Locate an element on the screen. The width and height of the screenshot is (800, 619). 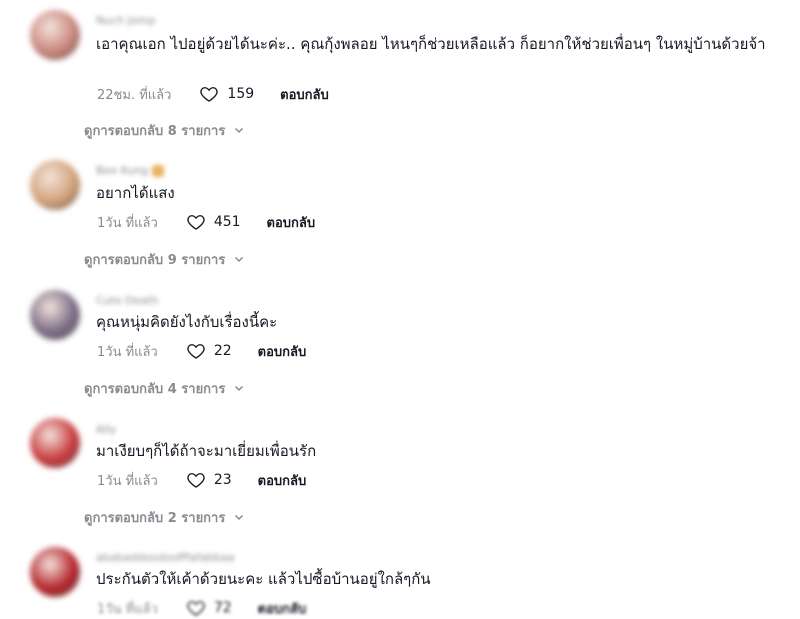
comment-meta: 1วัน ที่แล้ว 23 ตอบกลับ is located at coordinates (201, 480).